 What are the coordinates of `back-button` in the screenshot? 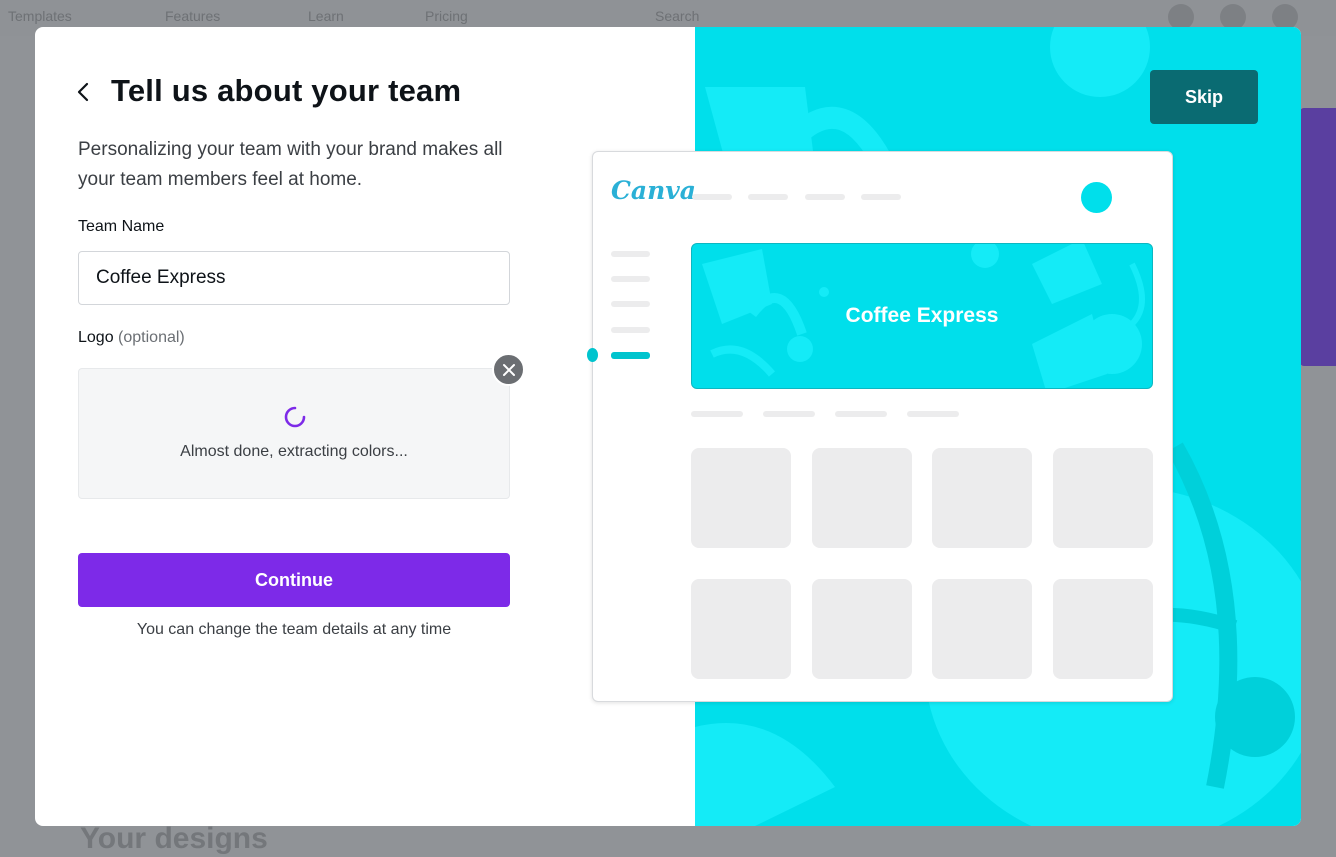 It's located at (84, 92).